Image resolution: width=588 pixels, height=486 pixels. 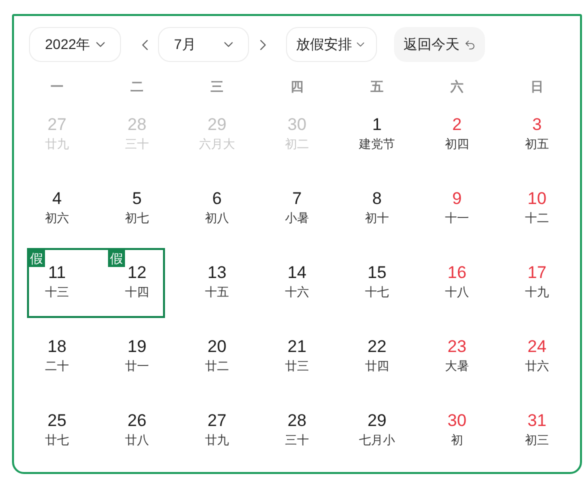 What do you see at coordinates (537, 144) in the screenshot?
I see `lunar-date: 初五` at bounding box center [537, 144].